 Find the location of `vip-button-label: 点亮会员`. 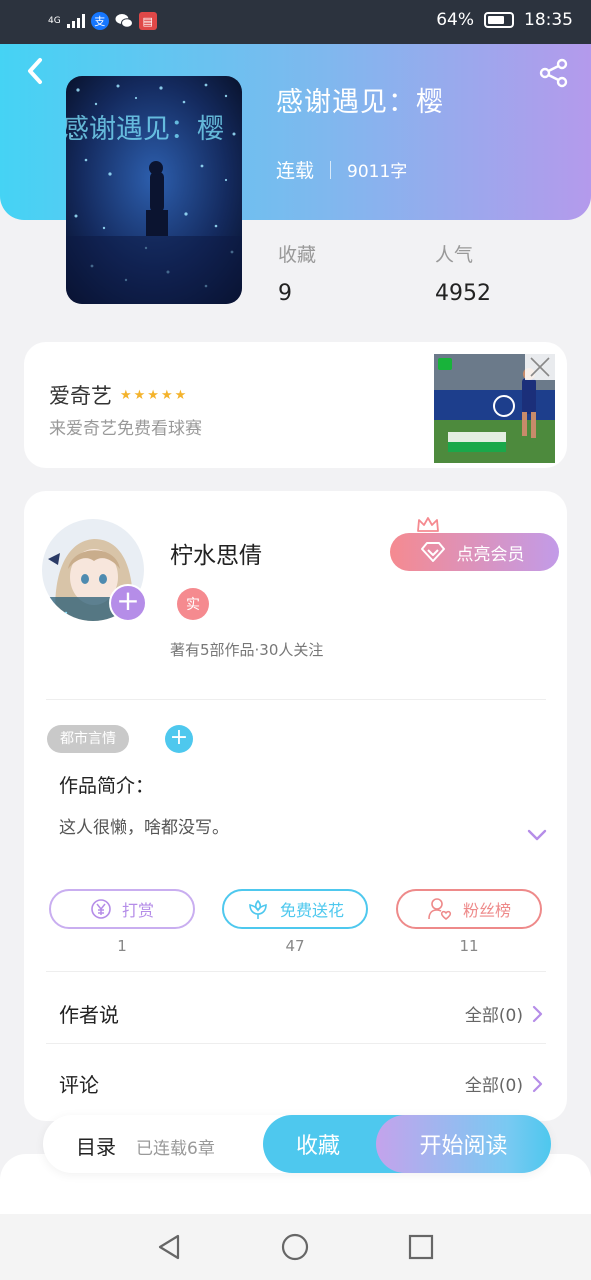

vip-button-label: 点亮会员 is located at coordinates (490, 554).